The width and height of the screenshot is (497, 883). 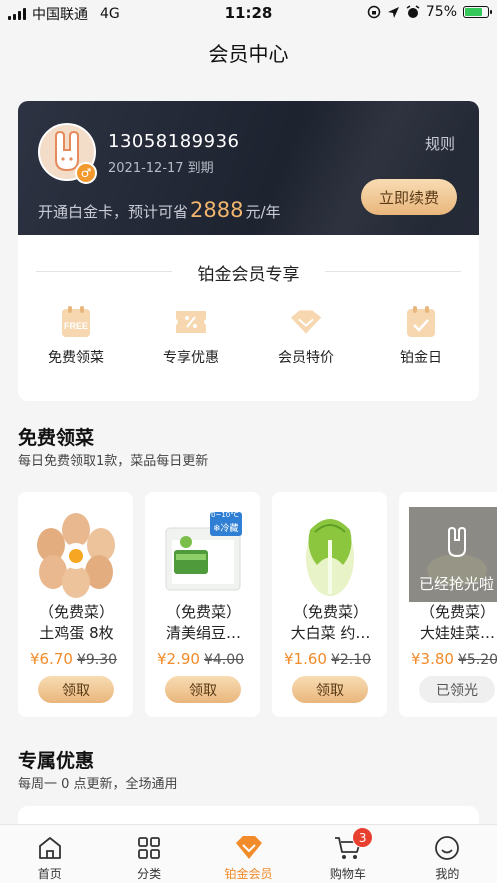 I want to click on privilege-free-veg: FREE 免费领菜, so click(x=76, y=336).